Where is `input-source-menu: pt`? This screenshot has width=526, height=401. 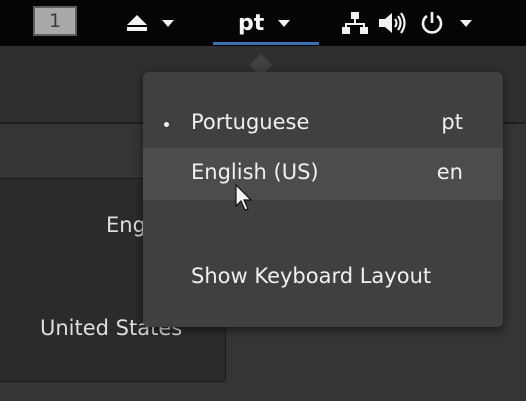 input-source-menu: pt is located at coordinates (268, 23).